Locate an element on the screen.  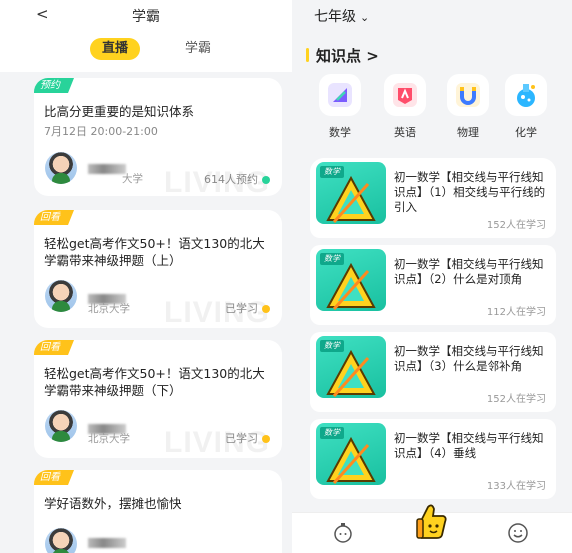
chevron-down-icon: ⌄ is located at coordinates (365, 17).